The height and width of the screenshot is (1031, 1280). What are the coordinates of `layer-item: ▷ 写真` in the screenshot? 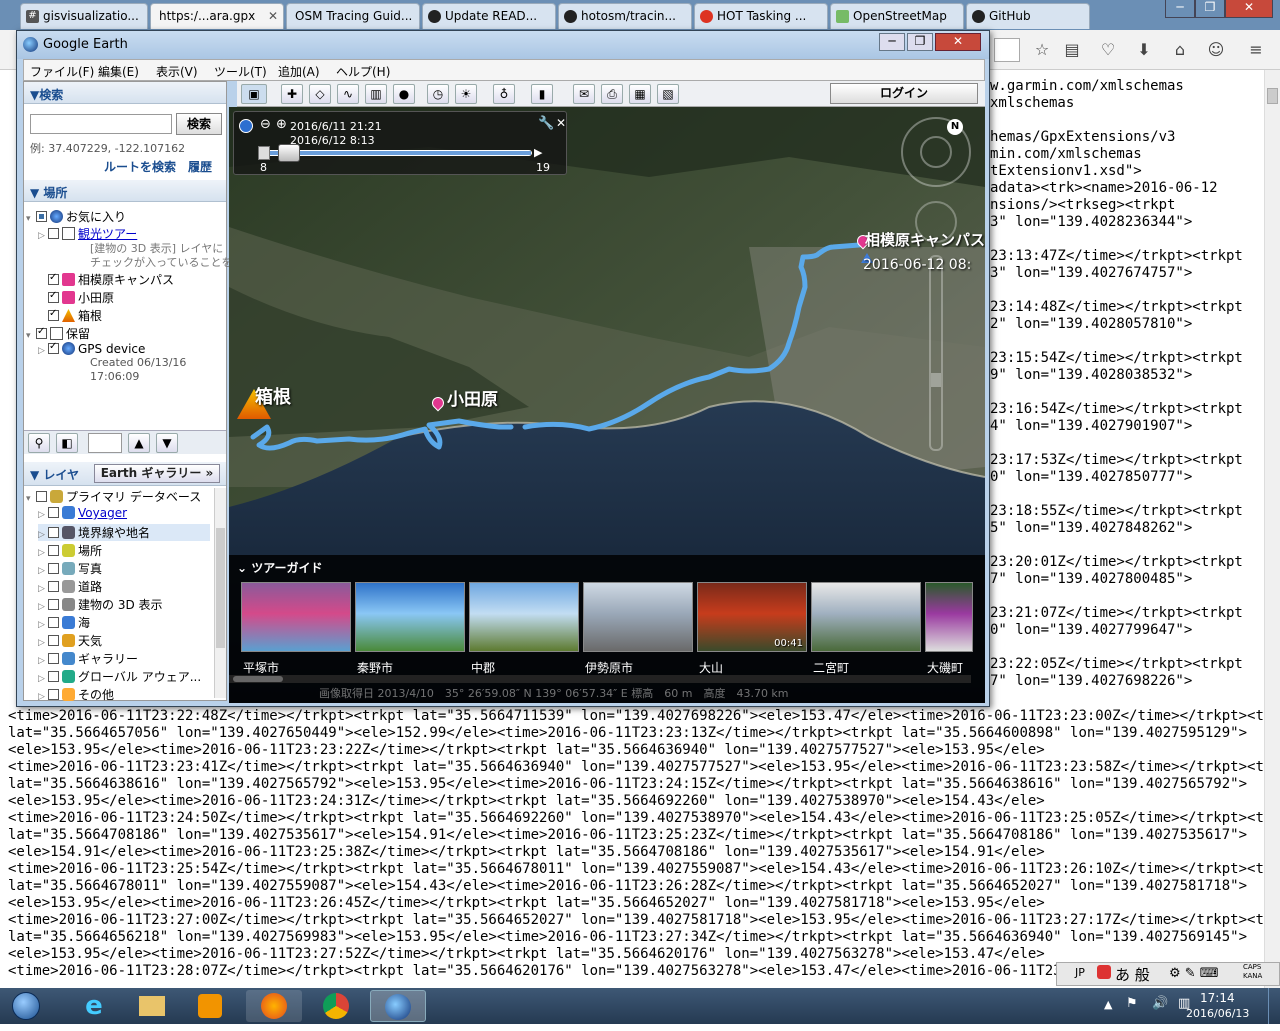 It's located at (70, 568).